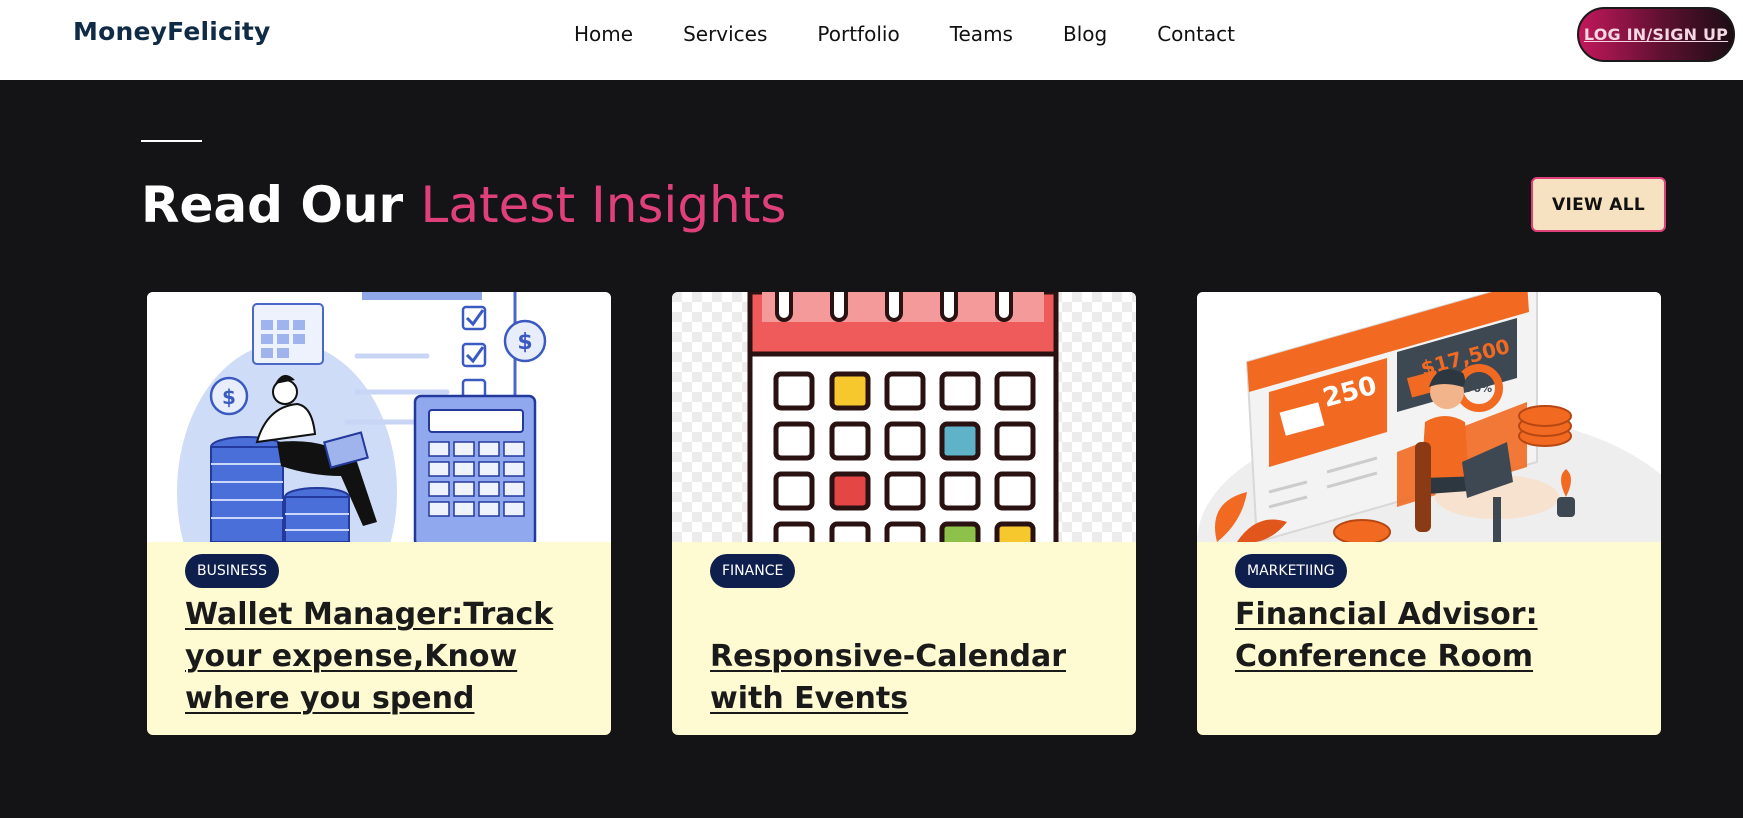  Describe the element at coordinates (910, 678) in the screenshot. I see `card-title-link: Responsive-Calendar with Events` at that location.